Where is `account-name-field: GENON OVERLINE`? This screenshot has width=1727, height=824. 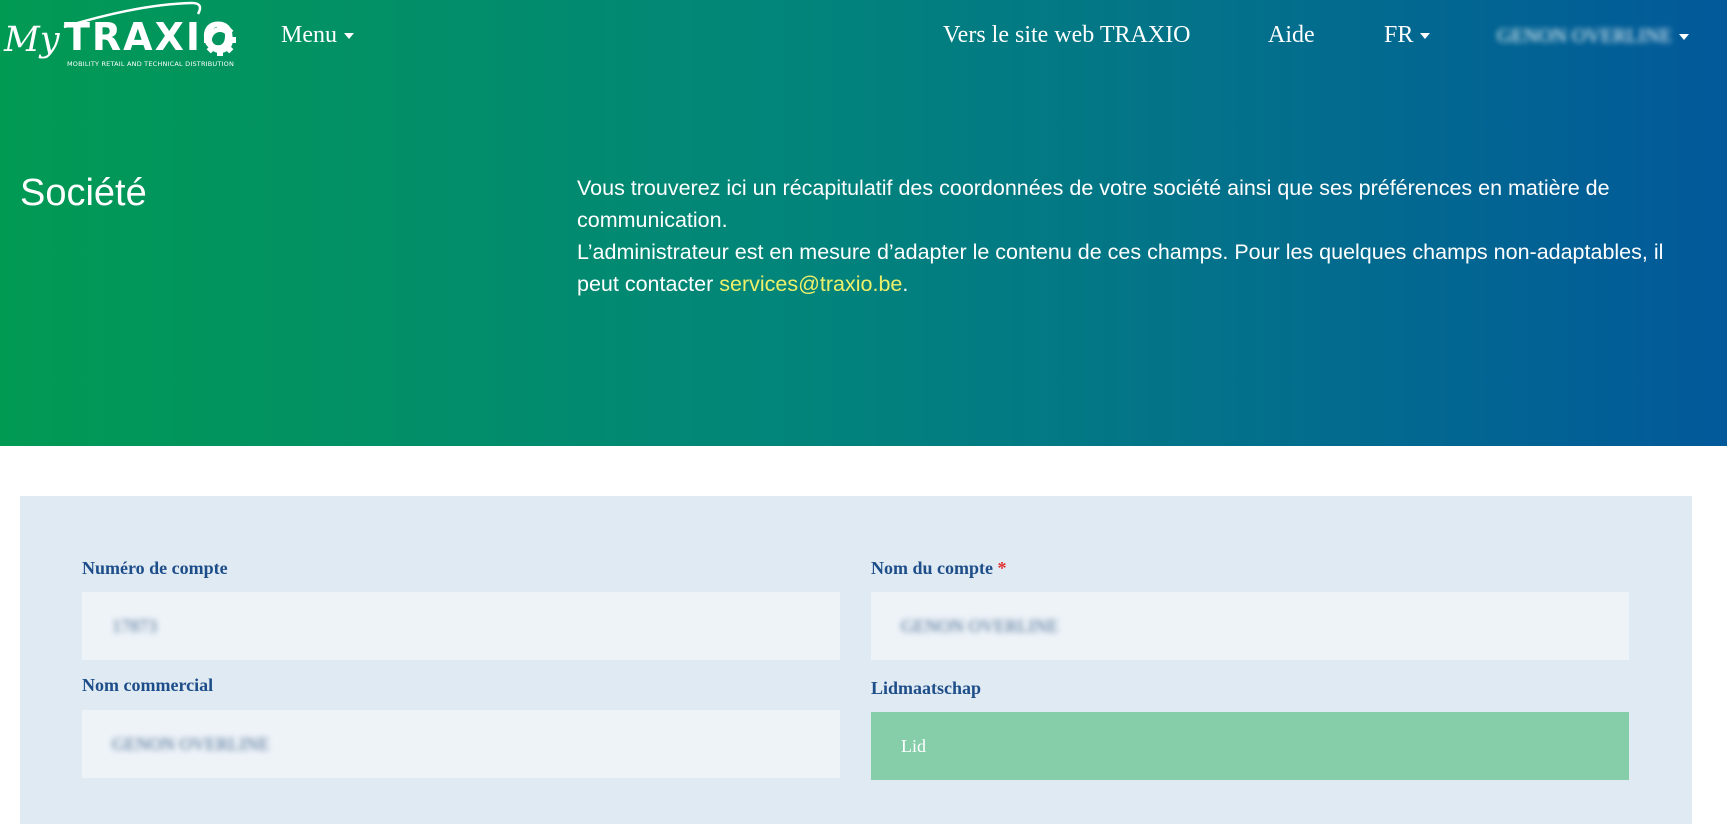
account-name-field: GENON OVERLINE is located at coordinates (1250, 626).